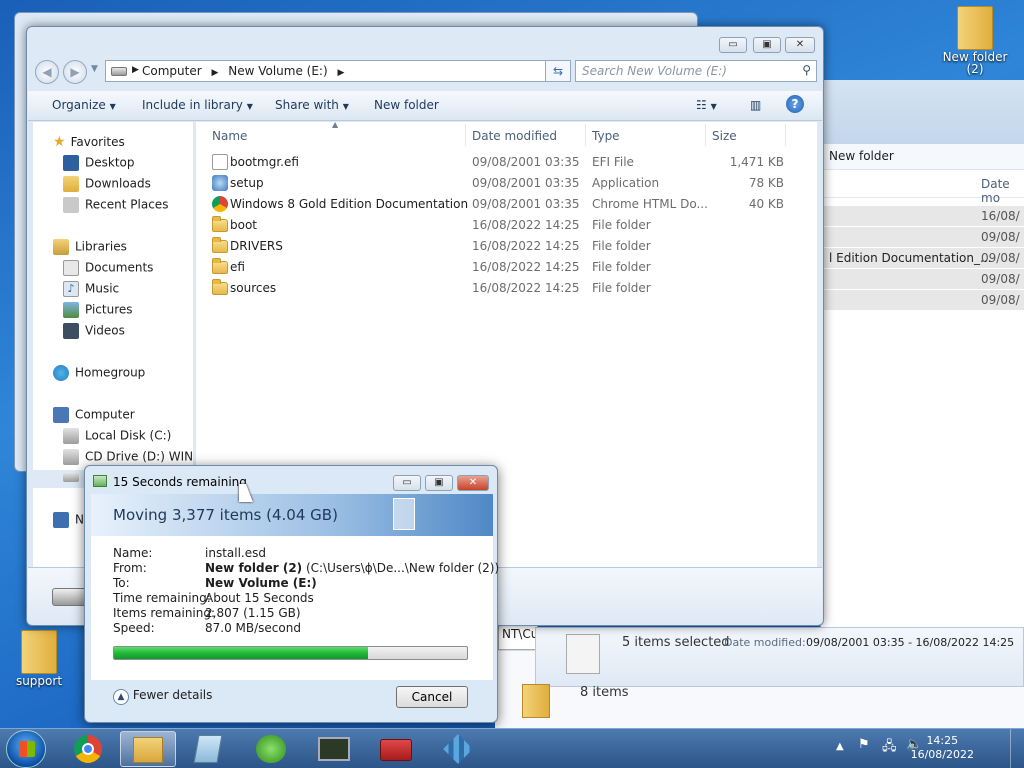 This screenshot has width=1024, height=768. Describe the element at coordinates (795, 104) in the screenshot. I see `help-icon: ?` at that location.